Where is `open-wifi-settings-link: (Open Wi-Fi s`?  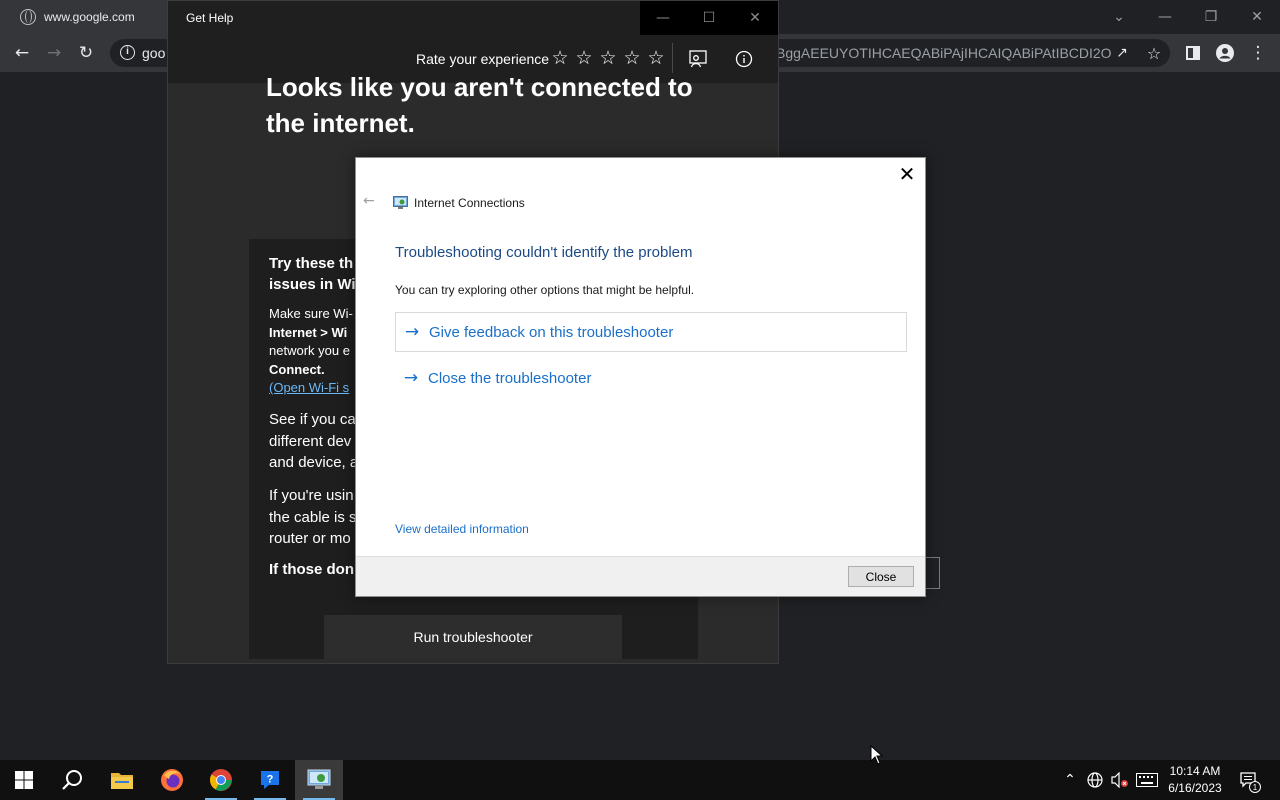 open-wifi-settings-link: (Open Wi-Fi s is located at coordinates (309, 387).